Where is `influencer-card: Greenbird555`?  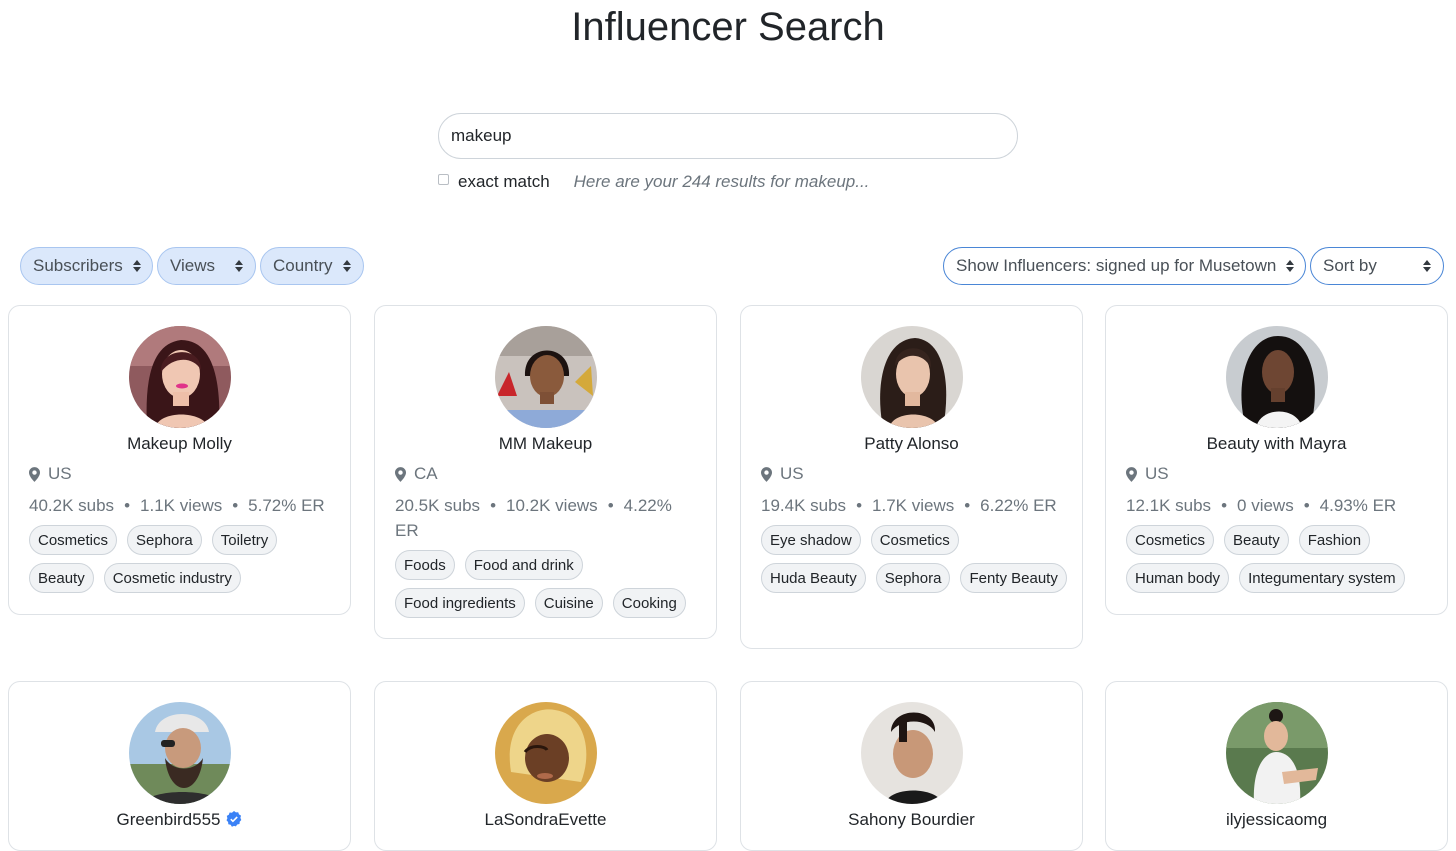 influencer-card: Greenbird555 is located at coordinates (179, 766).